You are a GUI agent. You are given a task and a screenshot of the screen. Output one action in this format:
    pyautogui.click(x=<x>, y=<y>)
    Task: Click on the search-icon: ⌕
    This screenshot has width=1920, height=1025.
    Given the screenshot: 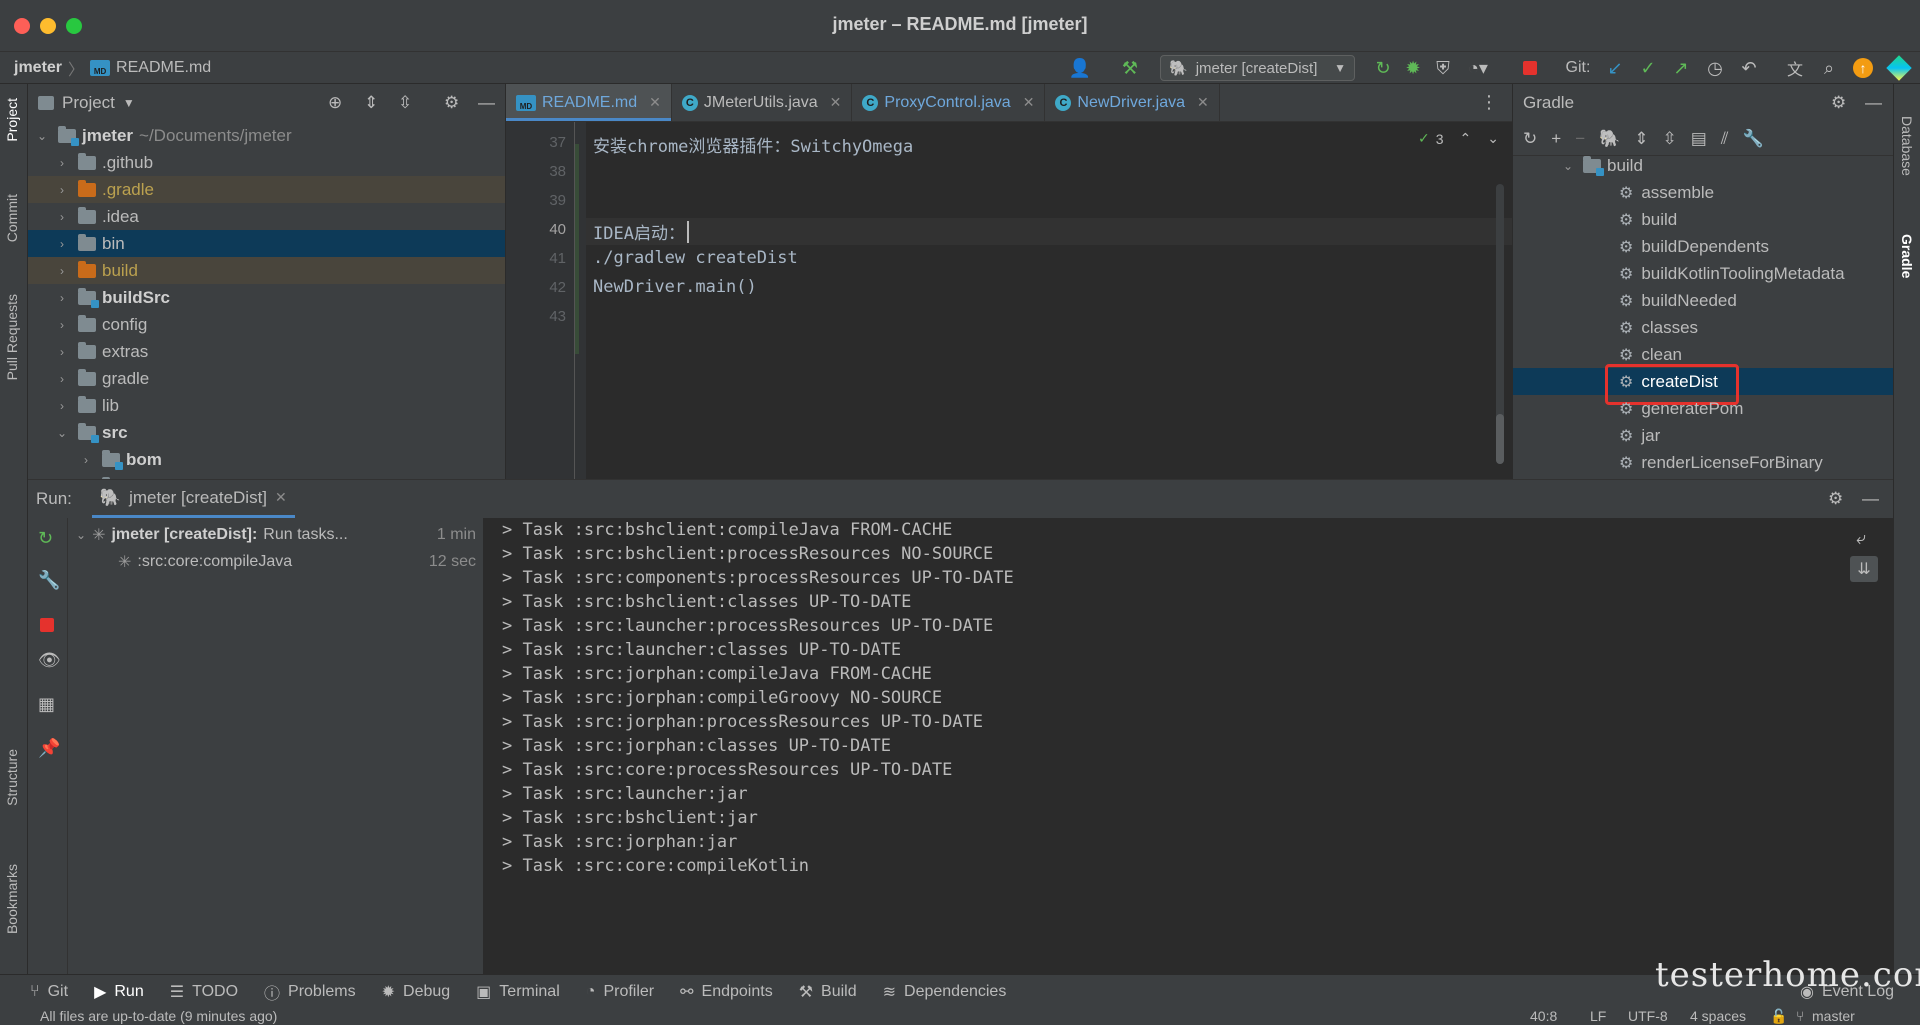 What is the action you would take?
    pyautogui.click(x=1829, y=68)
    